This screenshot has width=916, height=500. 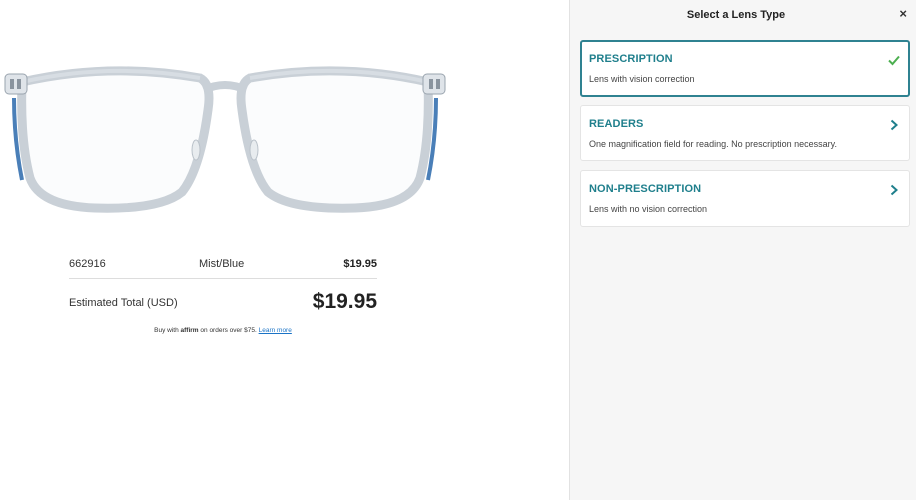 What do you see at coordinates (275, 330) in the screenshot?
I see `learn-more-link: Learn more` at bounding box center [275, 330].